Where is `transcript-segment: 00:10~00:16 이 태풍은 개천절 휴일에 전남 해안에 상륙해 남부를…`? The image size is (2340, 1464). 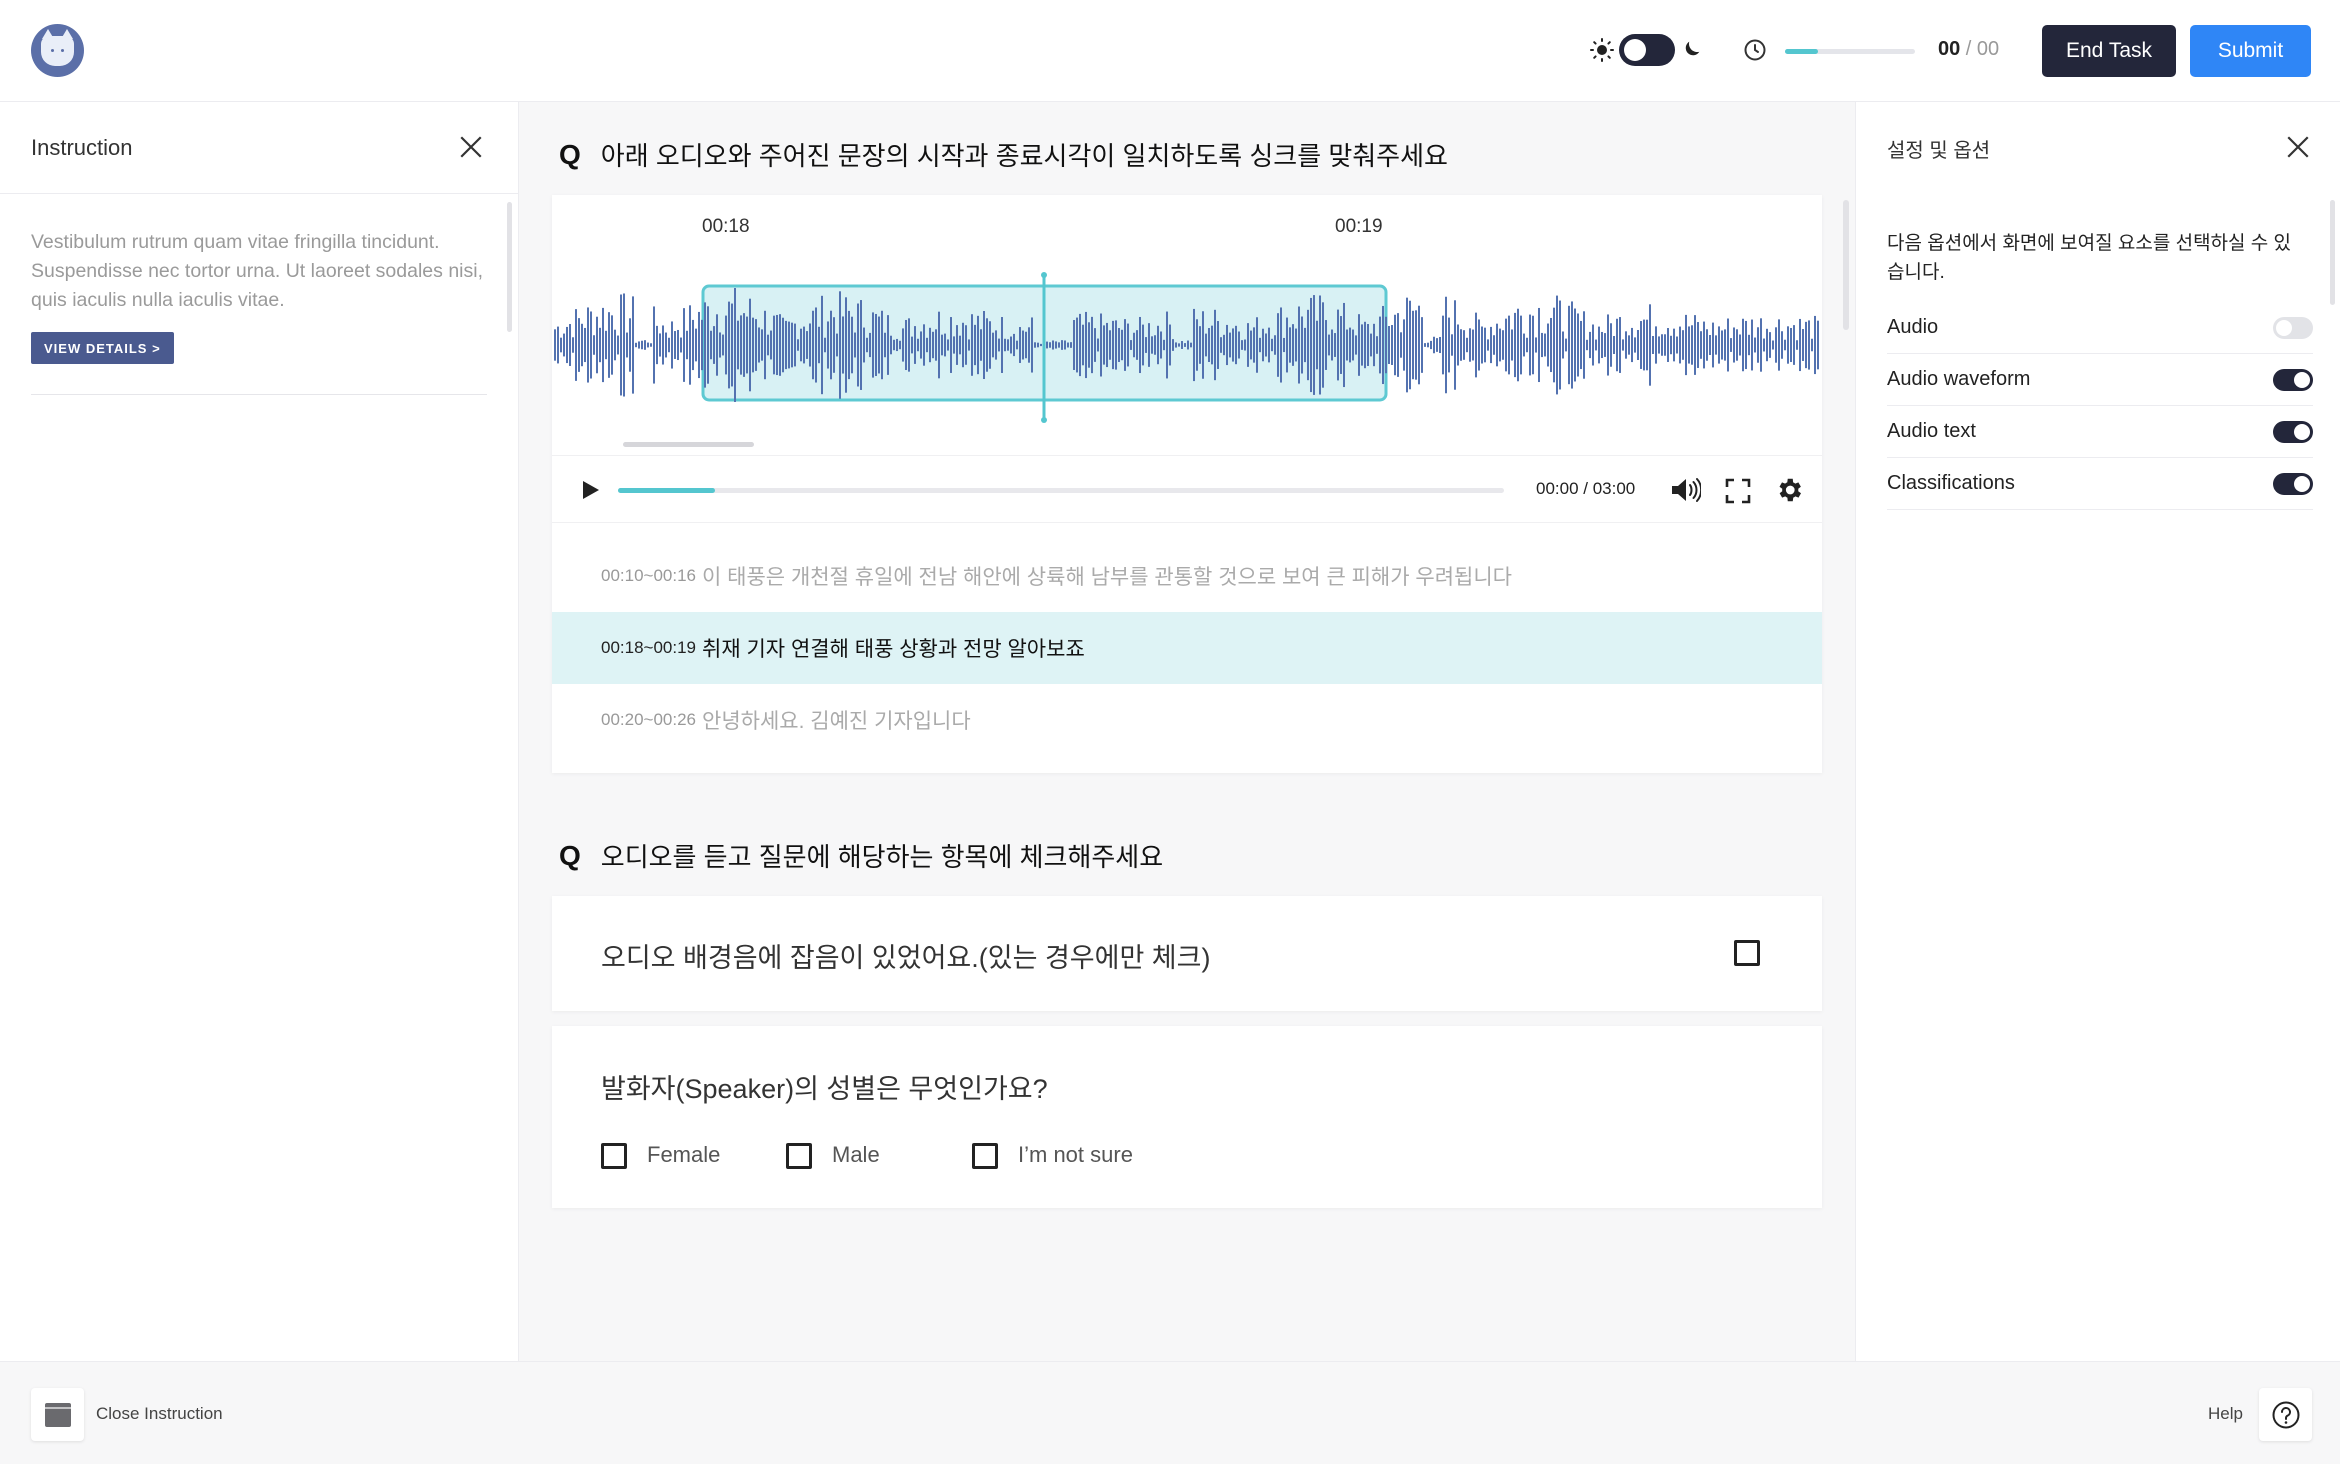
transcript-segment: 00:10~00:16 이 태풍은 개천절 휴일에 전남 해안에 상륙해 남부를… is located at coordinates (1187, 576).